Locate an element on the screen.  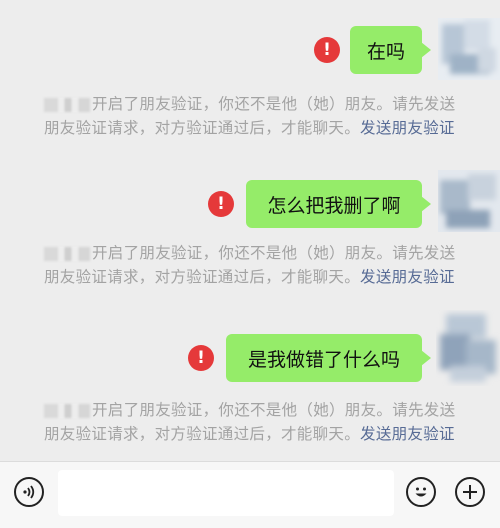
message-bubble: 在吗 is located at coordinates (390, 50).